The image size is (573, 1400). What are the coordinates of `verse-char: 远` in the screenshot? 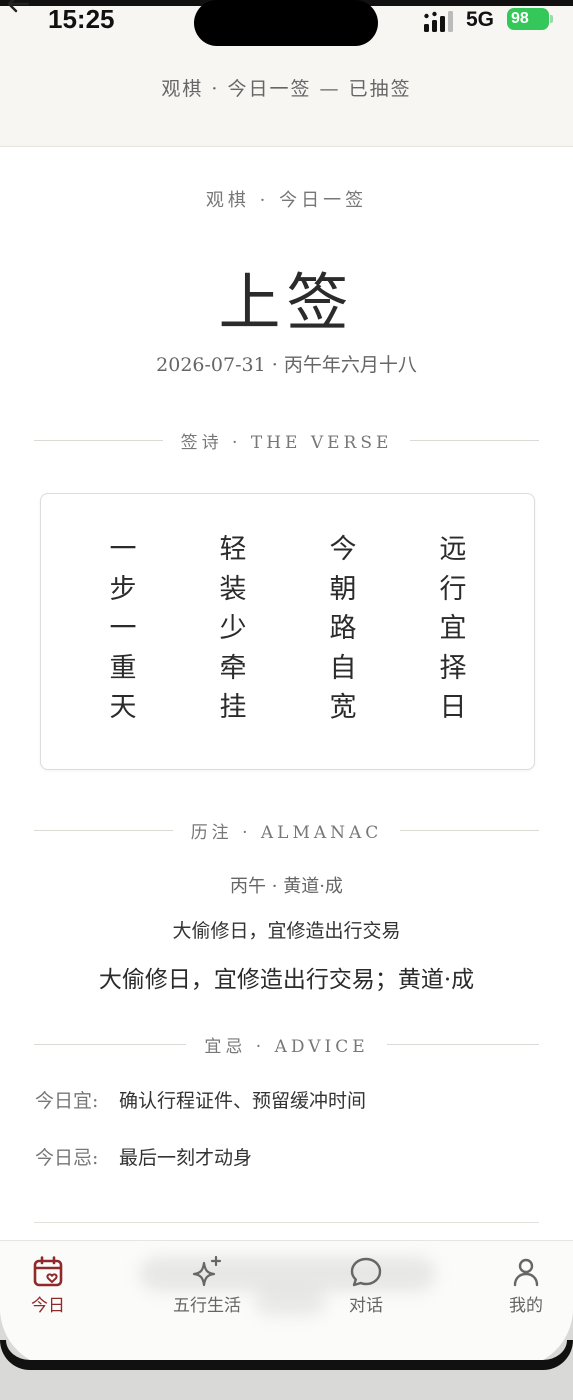 It's located at (453, 549).